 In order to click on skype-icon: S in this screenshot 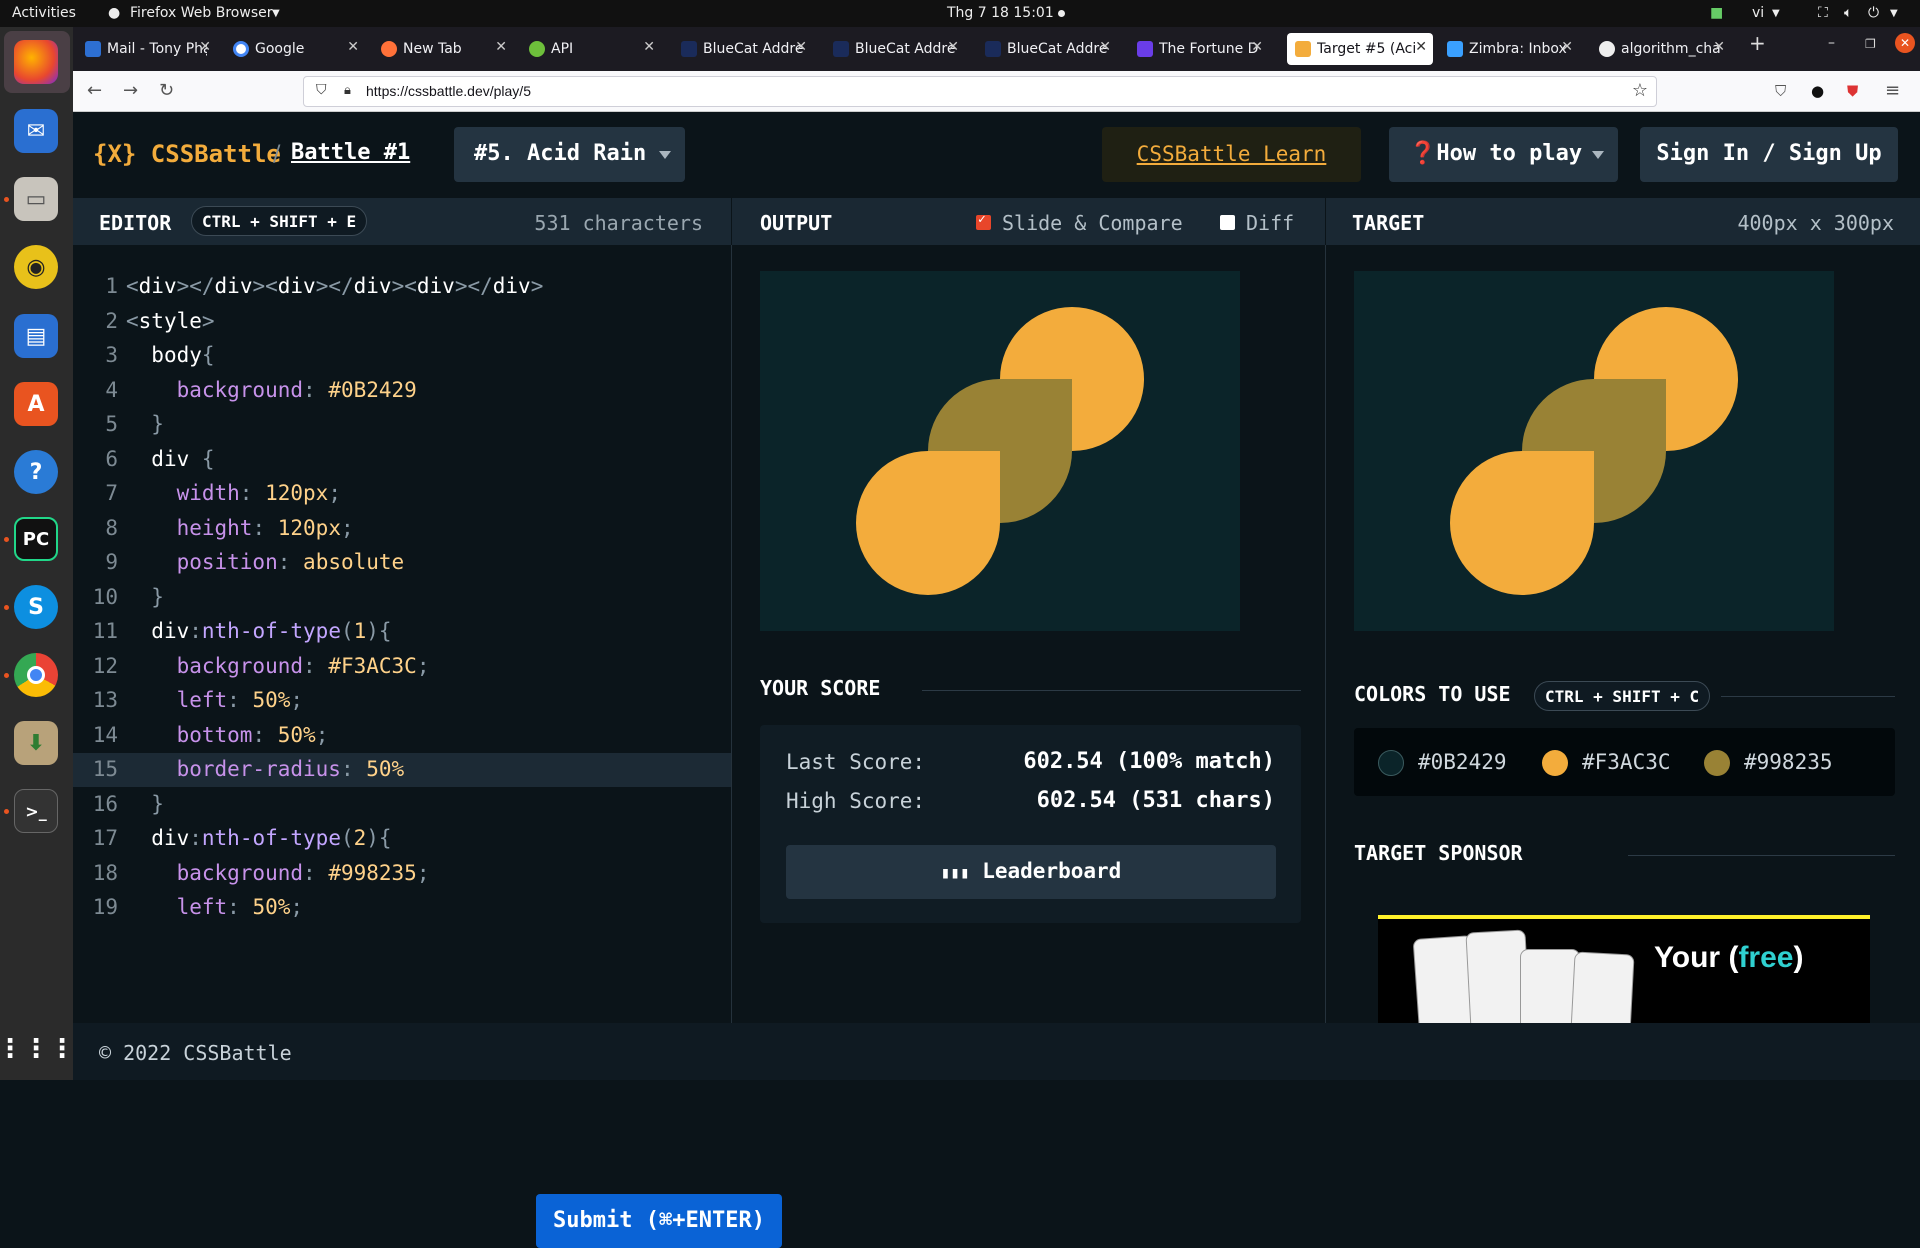, I will do `click(36, 607)`.